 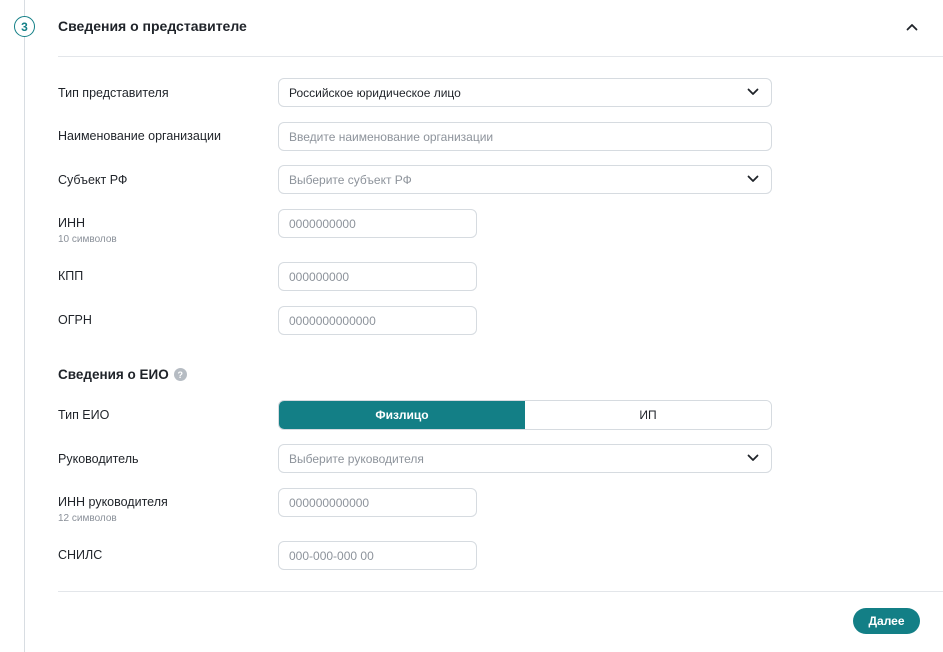 I want to click on rep-type-value: Российское юридическое лицо, so click(x=375, y=92).